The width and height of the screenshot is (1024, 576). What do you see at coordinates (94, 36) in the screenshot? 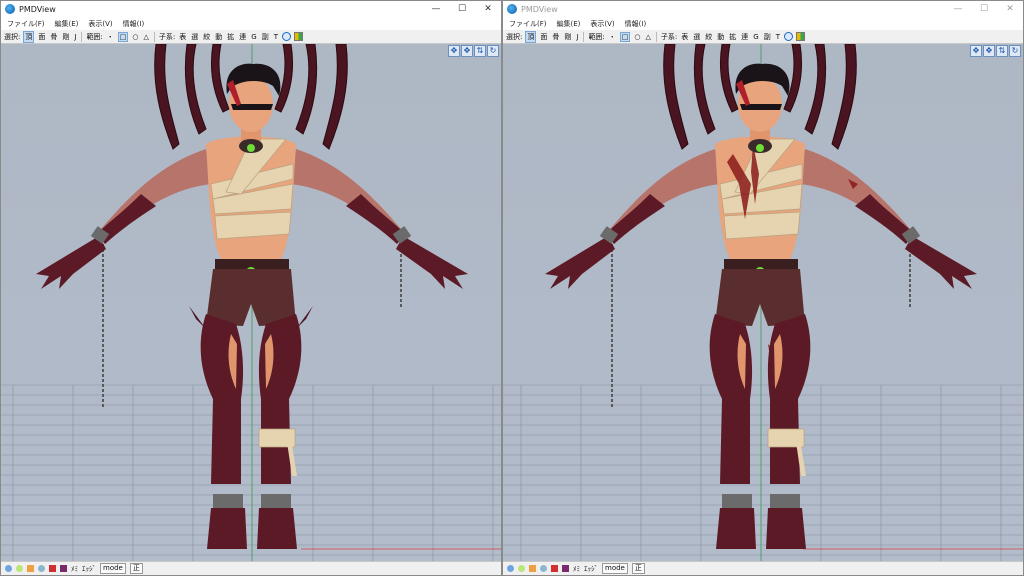
I see `range-label: 範囲:` at bounding box center [94, 36].